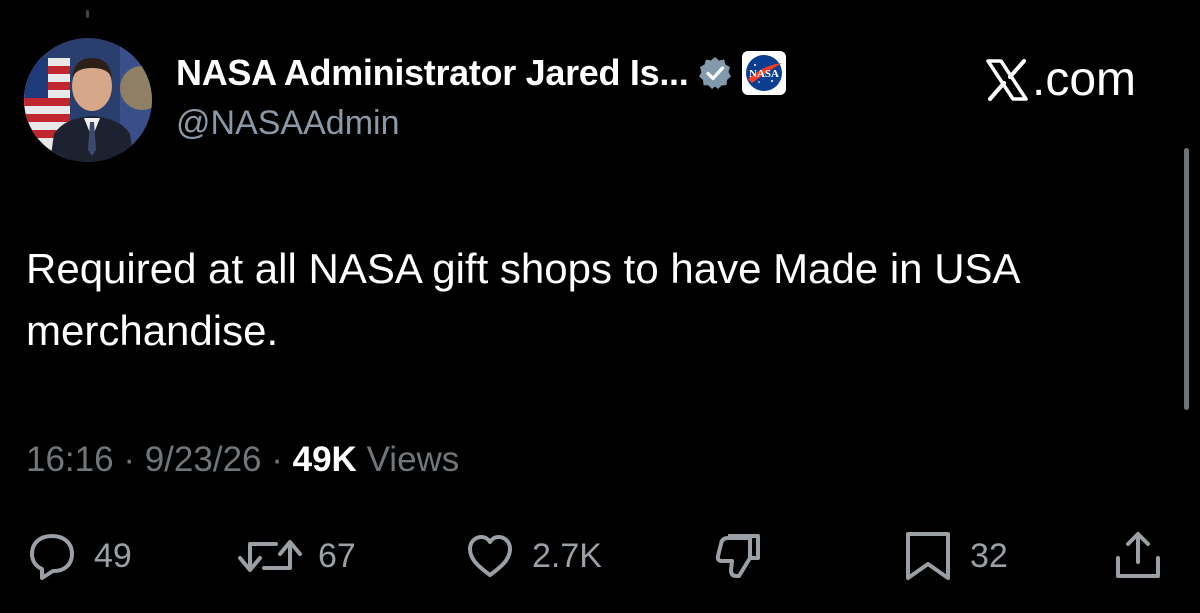 Image resolution: width=1200 pixels, height=613 pixels. I want to click on views-label: Views, so click(413, 459).